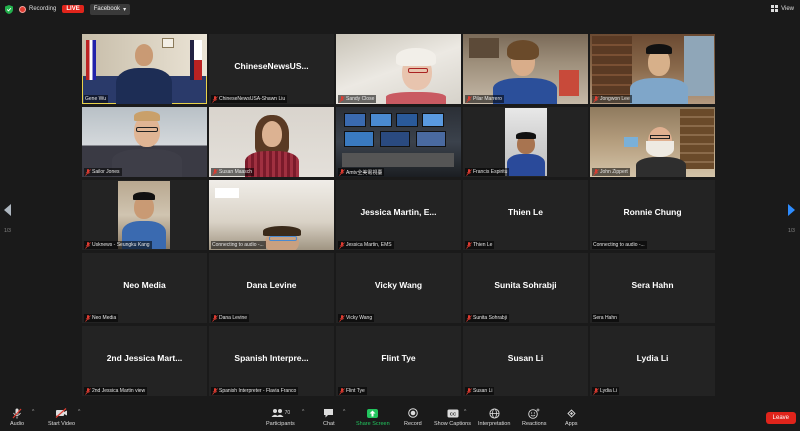 This screenshot has width=800, height=431. I want to click on page-indicator-left: 1/3, so click(7, 231).